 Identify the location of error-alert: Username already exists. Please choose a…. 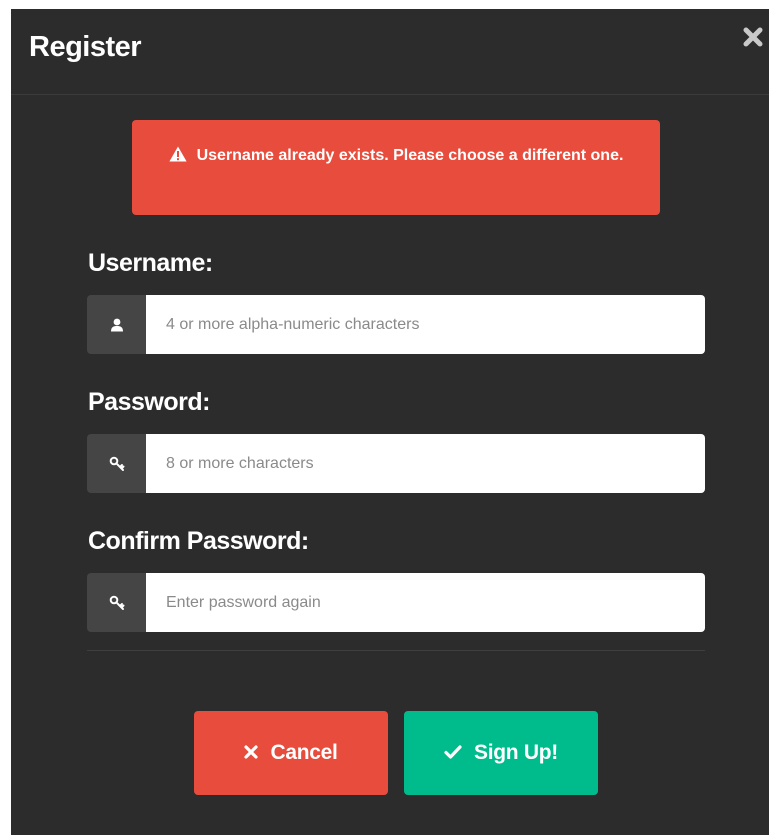
(396, 167).